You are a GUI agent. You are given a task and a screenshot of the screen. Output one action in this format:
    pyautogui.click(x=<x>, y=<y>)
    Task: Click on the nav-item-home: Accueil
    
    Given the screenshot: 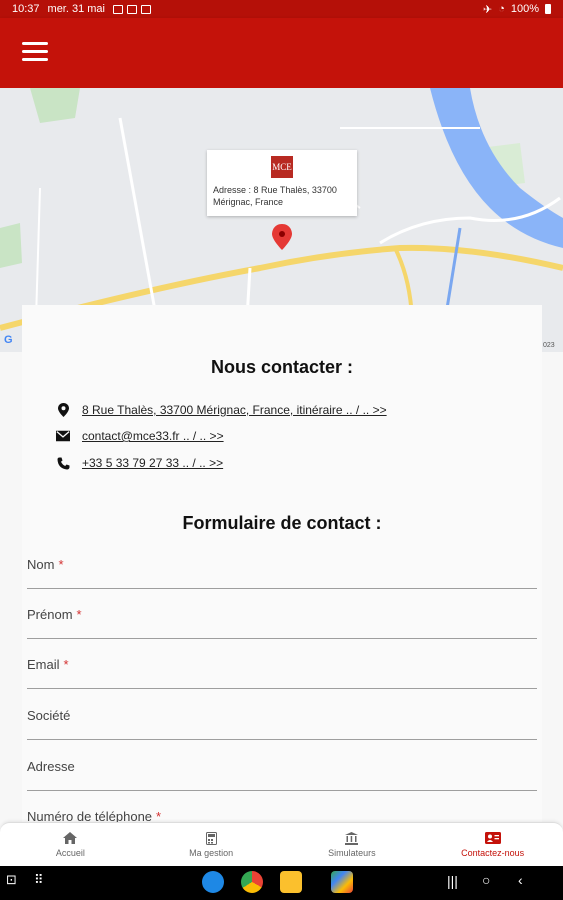 What is the action you would take?
    pyautogui.click(x=70, y=844)
    